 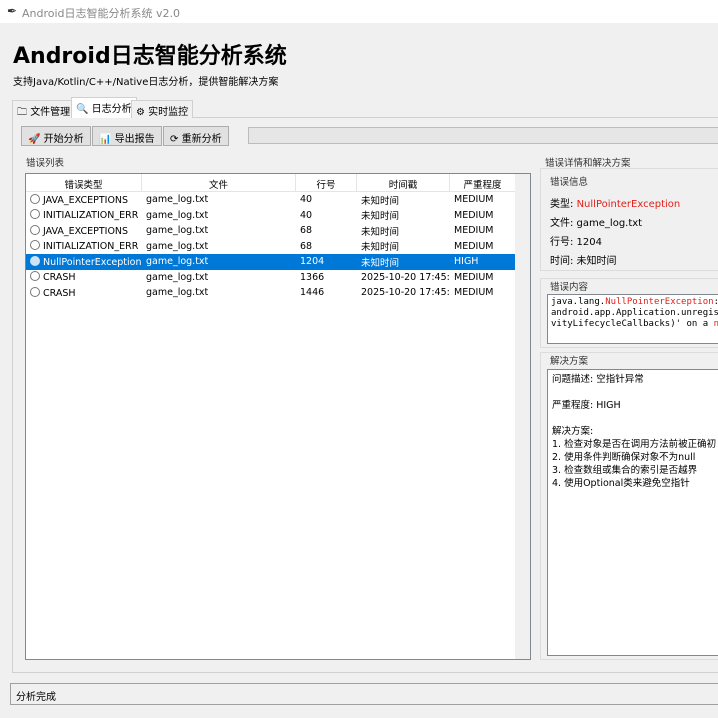 What do you see at coordinates (101, 13) in the screenshot?
I see `window-title: Android日志智能分析系统 v2.0` at bounding box center [101, 13].